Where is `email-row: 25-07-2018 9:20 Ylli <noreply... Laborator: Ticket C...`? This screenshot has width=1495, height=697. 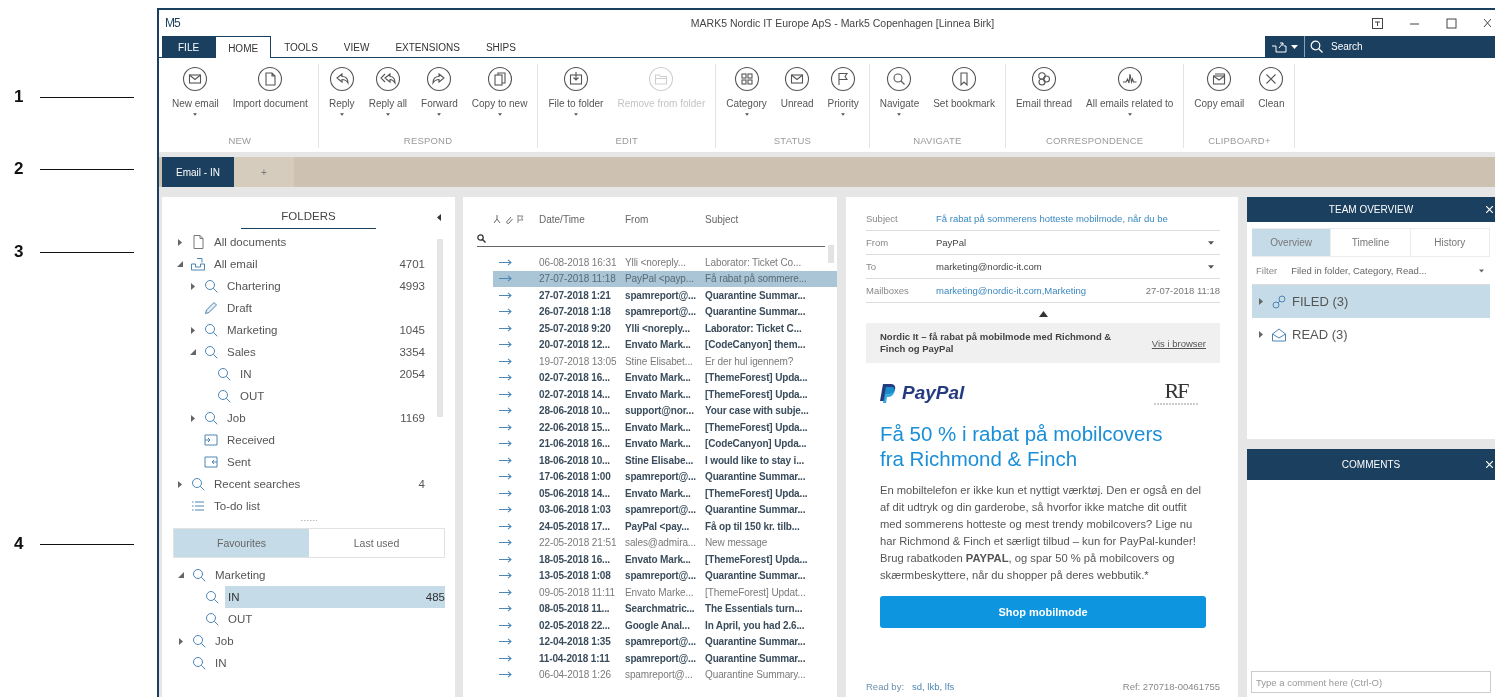
email-row: 25-07-2018 9:20 Ylli <noreply... Laborator: Ticket C... is located at coordinates (665, 328).